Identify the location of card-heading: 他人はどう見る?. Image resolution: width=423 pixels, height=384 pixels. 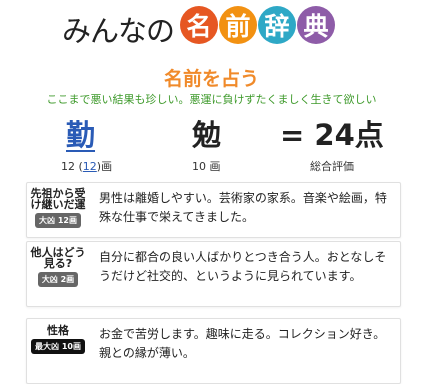
(58, 258).